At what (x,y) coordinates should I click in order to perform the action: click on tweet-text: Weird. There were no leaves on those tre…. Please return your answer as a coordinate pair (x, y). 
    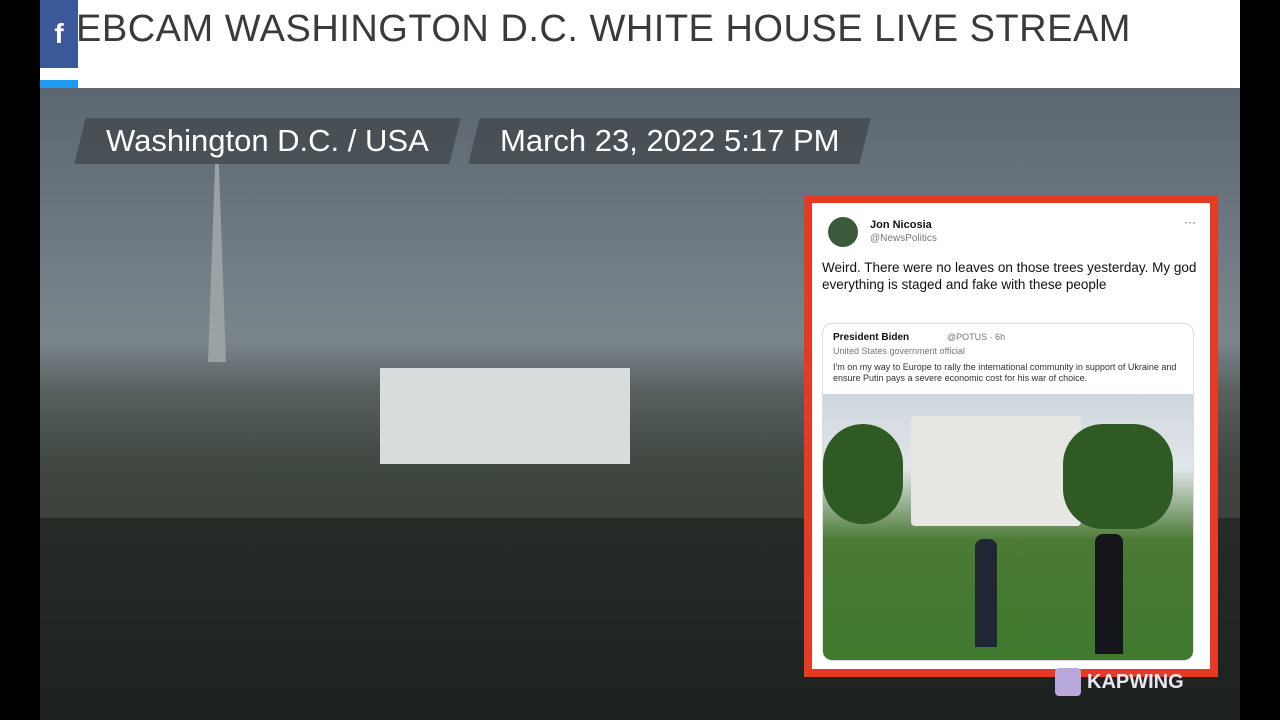
    Looking at the image, I should click on (1009, 276).